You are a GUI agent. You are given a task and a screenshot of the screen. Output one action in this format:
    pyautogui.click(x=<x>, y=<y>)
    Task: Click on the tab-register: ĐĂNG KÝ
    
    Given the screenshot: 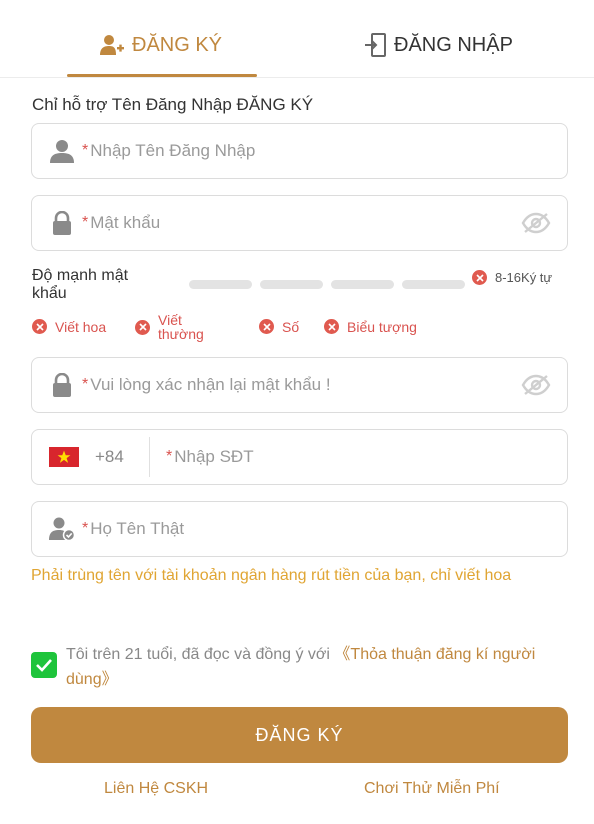 What is the action you would take?
    pyautogui.click(x=161, y=45)
    